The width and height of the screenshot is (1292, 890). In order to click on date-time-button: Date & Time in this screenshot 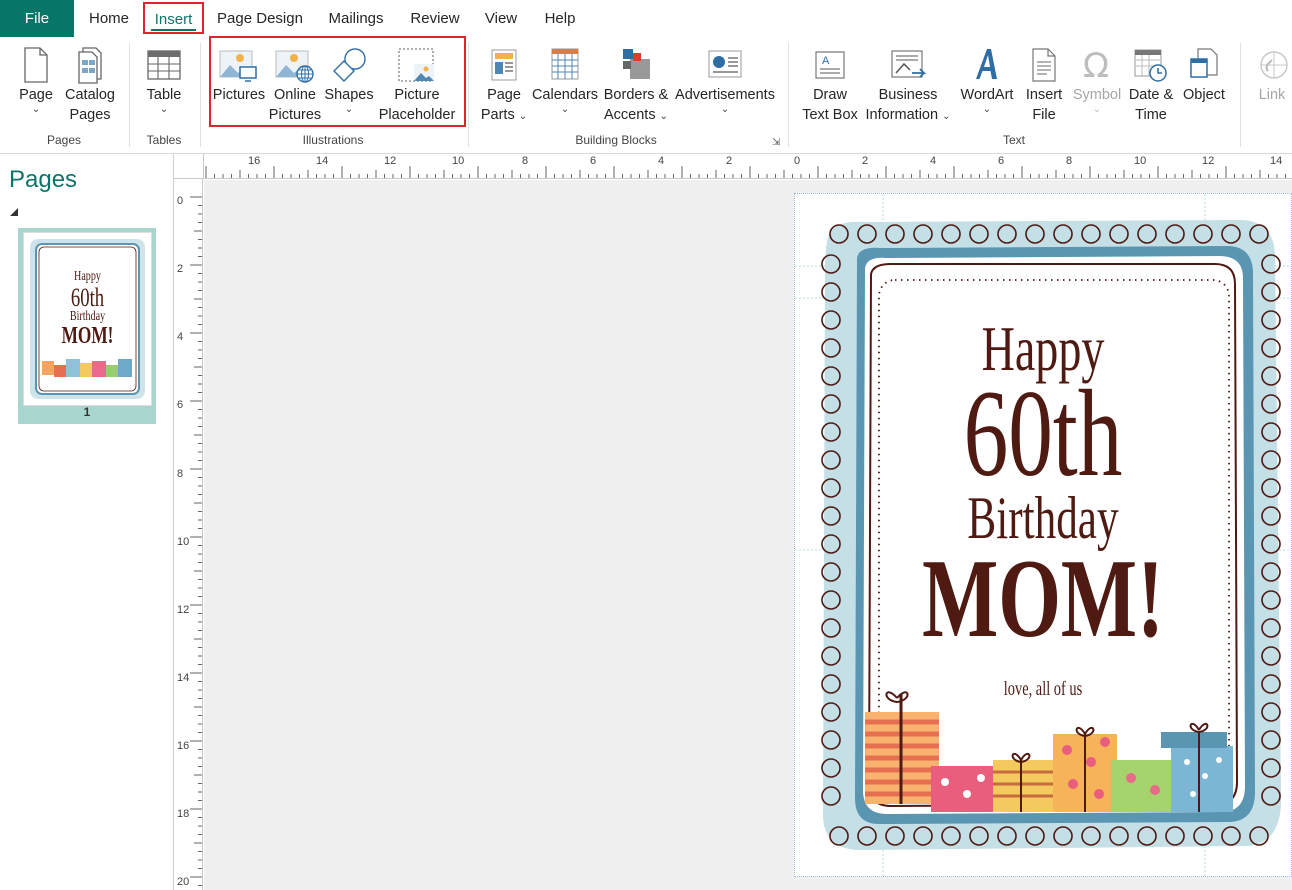, I will do `click(1151, 85)`.